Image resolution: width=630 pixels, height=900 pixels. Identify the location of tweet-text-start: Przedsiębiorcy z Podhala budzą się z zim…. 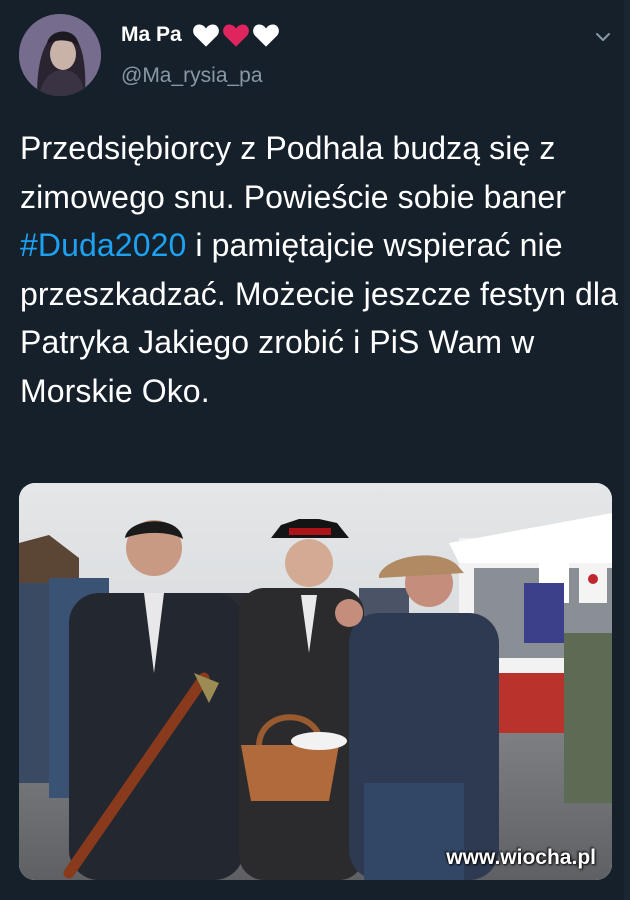
(293, 172).